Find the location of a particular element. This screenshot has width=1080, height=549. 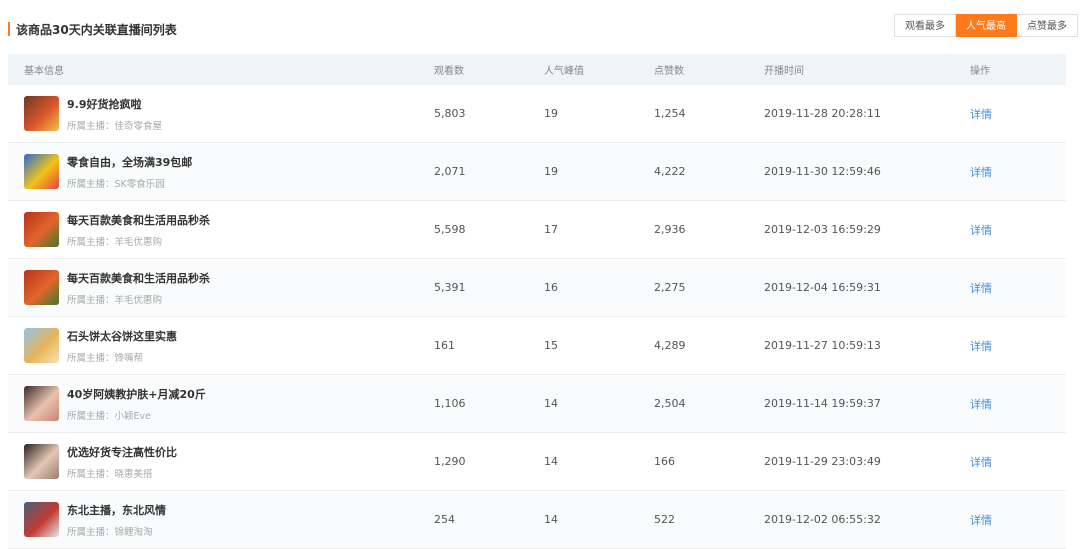

info-cell: 东北主播，东北风情所属主播：锦鲤淘淘 is located at coordinates (213, 520).